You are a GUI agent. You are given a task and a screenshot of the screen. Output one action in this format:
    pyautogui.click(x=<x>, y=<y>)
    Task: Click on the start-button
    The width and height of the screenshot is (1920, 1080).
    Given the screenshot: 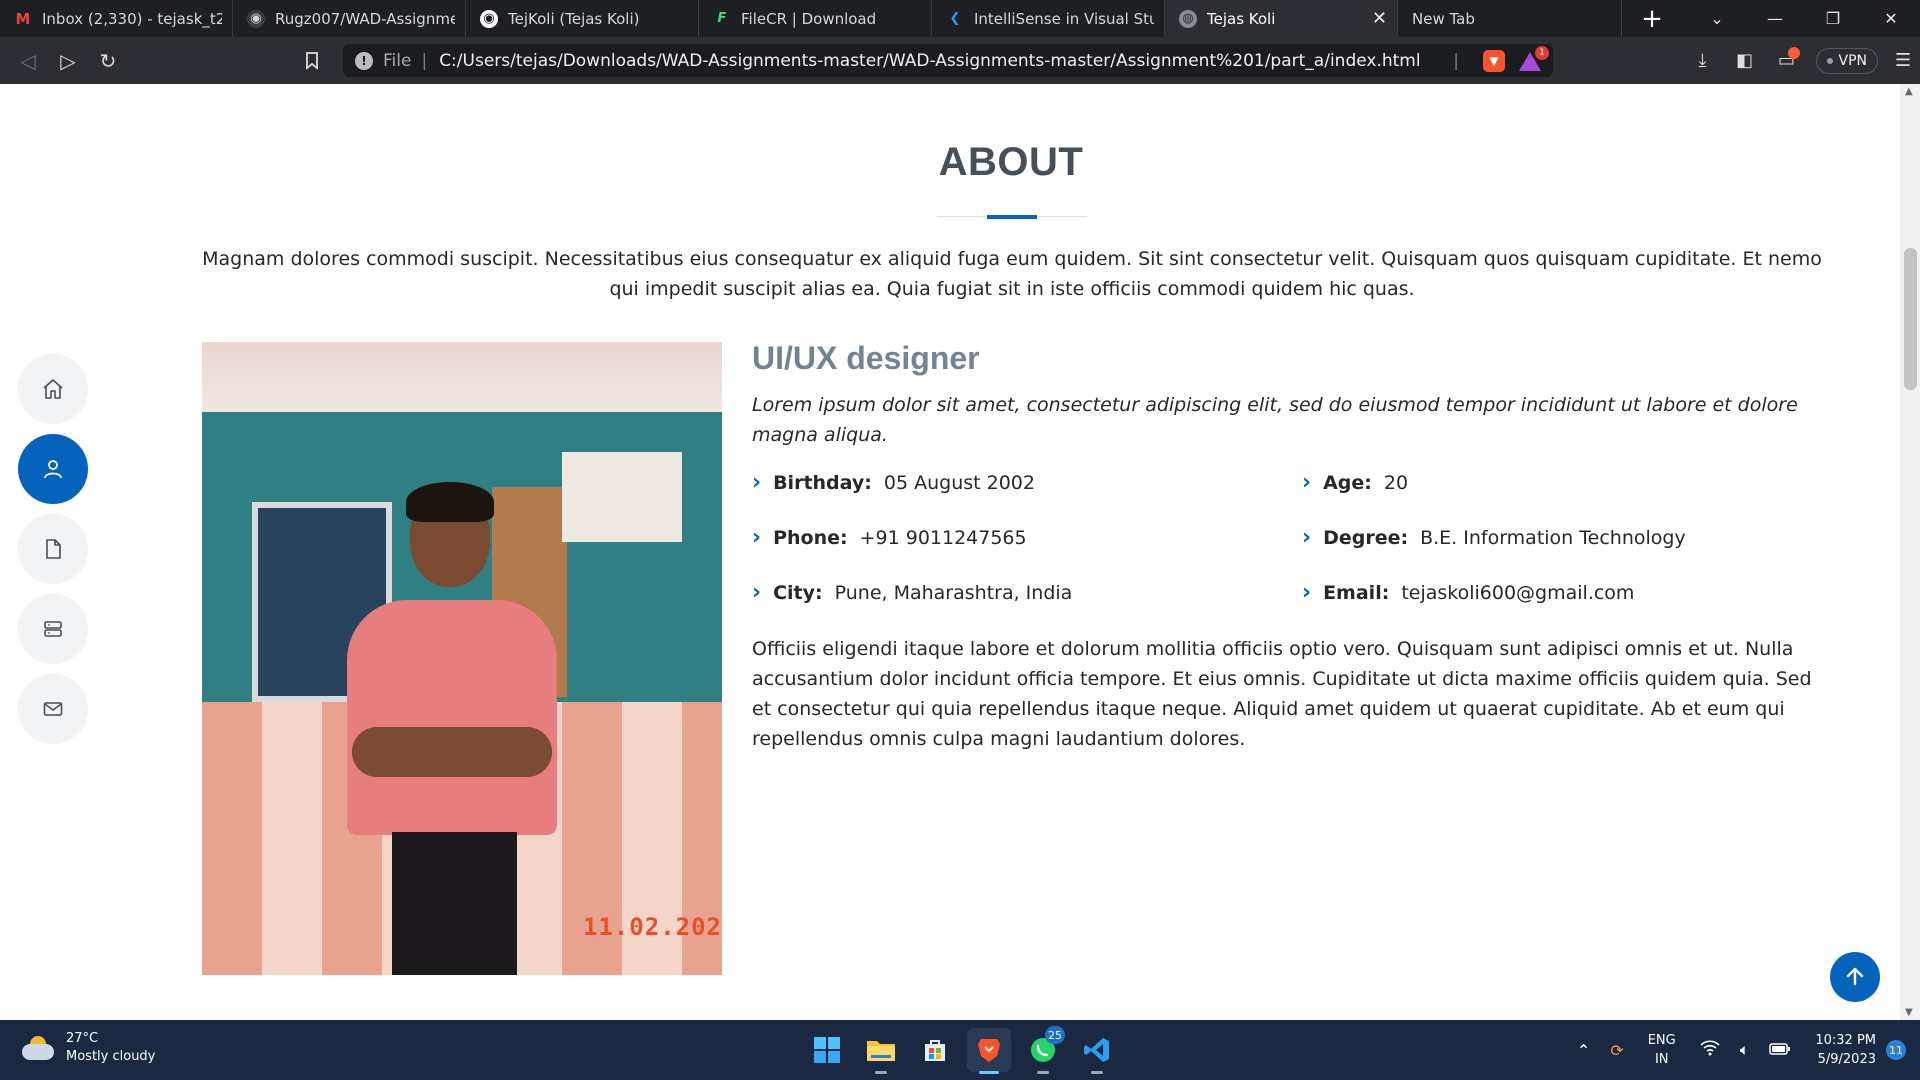 What is the action you would take?
    pyautogui.click(x=827, y=1050)
    